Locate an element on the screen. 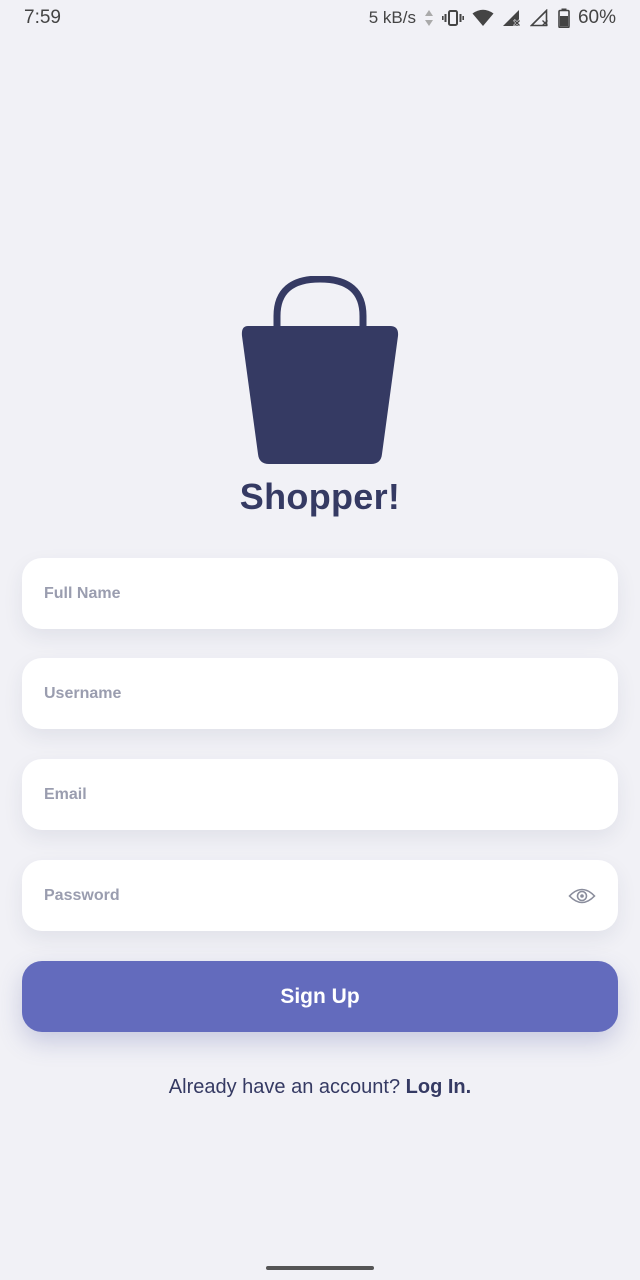  vibrate-icon is located at coordinates (452, 18).